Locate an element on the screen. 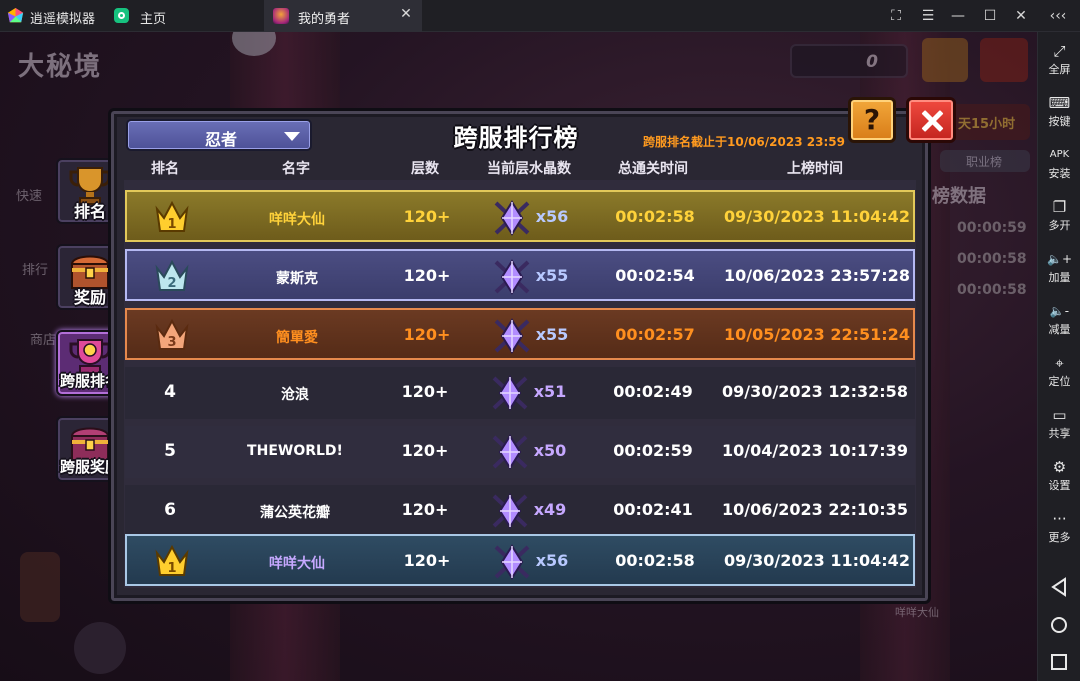  sidebar-item-fullscreen: ⤢ 全屏 is located at coordinates (1059, 61).